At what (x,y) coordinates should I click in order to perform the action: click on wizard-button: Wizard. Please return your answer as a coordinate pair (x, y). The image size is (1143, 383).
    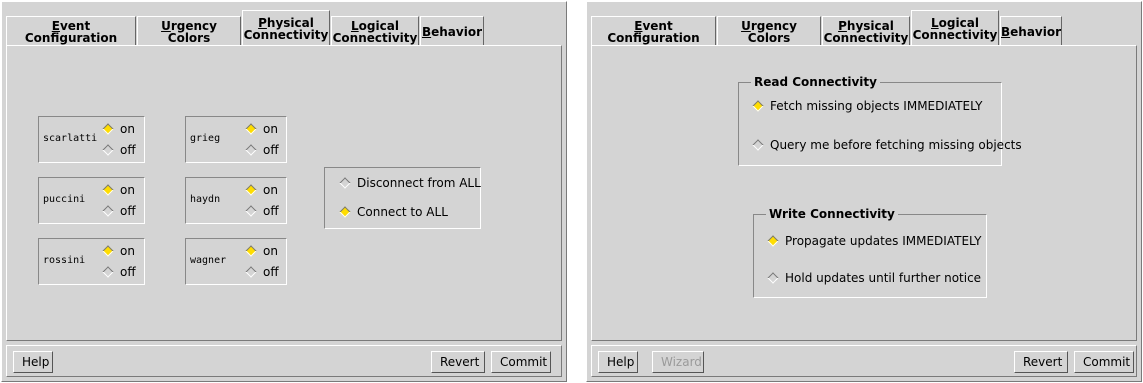
    Looking at the image, I should click on (678, 362).